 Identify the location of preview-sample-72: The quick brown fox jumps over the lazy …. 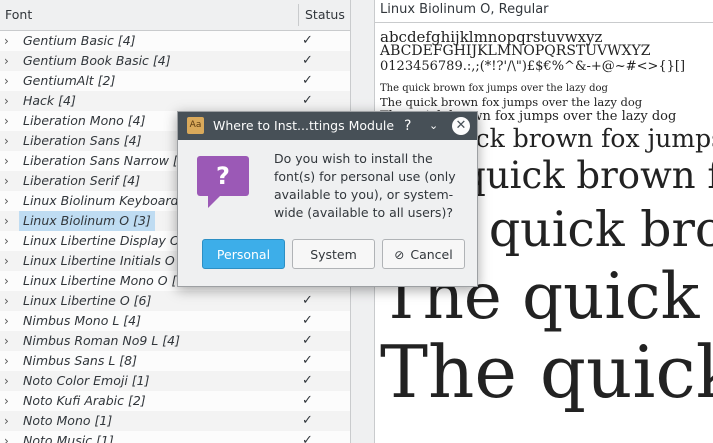
(546, 372).